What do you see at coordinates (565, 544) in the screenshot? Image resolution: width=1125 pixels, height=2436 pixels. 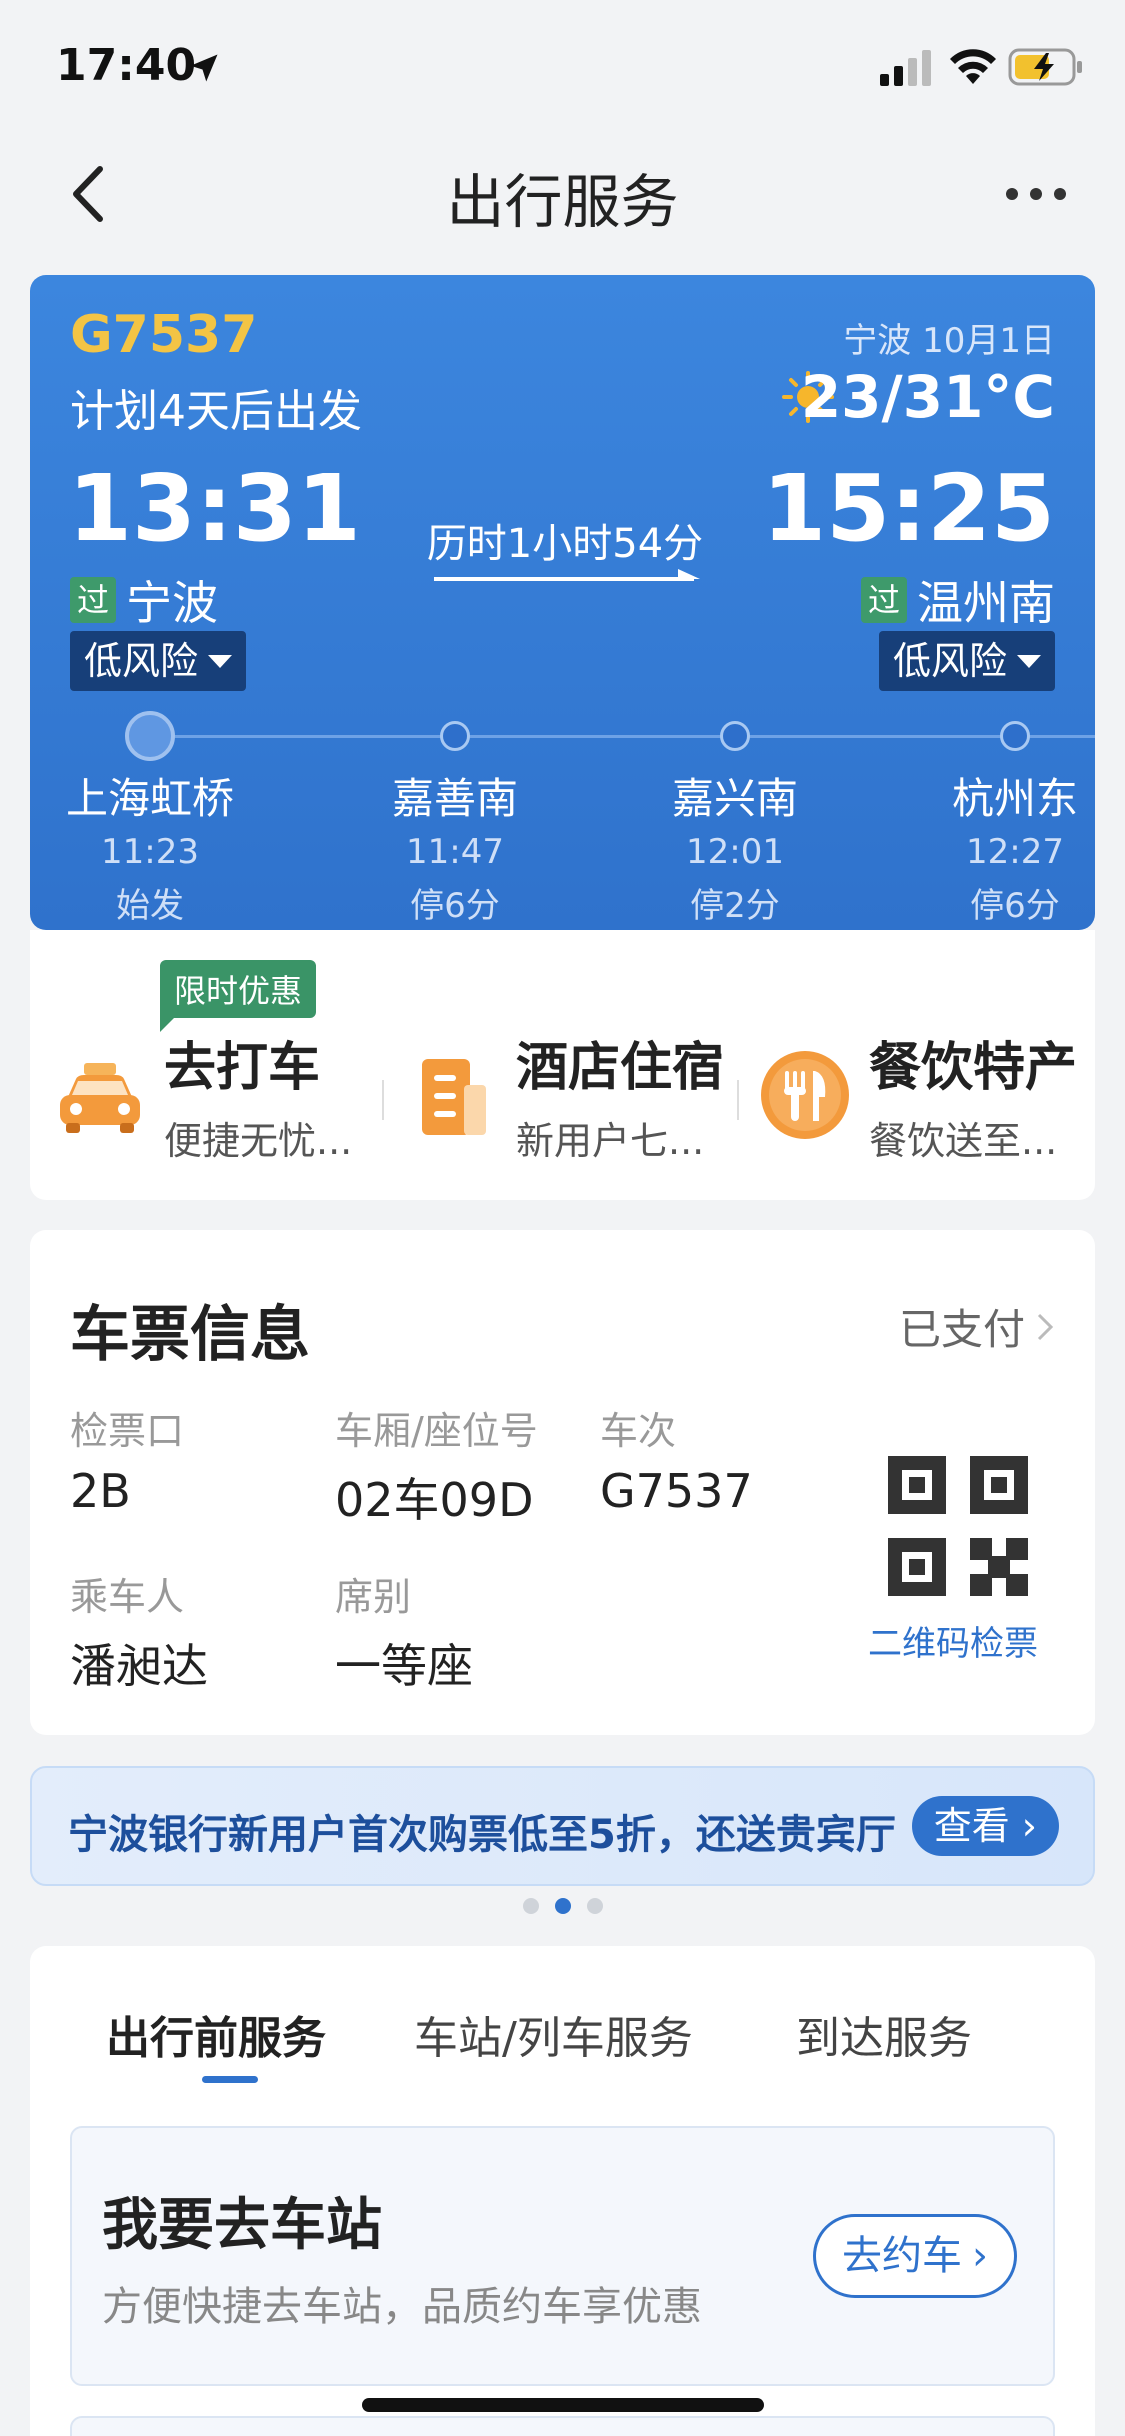 I see `trip-duration: 历时1小时54分` at bounding box center [565, 544].